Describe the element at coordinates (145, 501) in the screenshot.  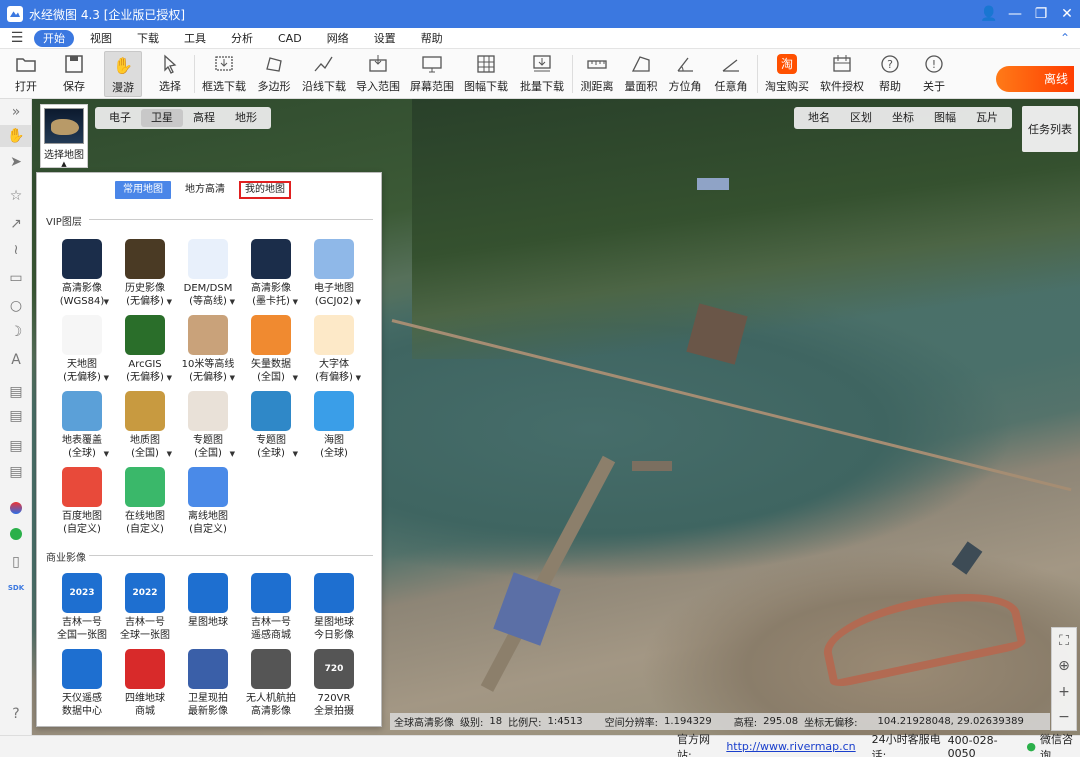
I see `map-tile-online-map: 在线地图 (自定义)` at that location.